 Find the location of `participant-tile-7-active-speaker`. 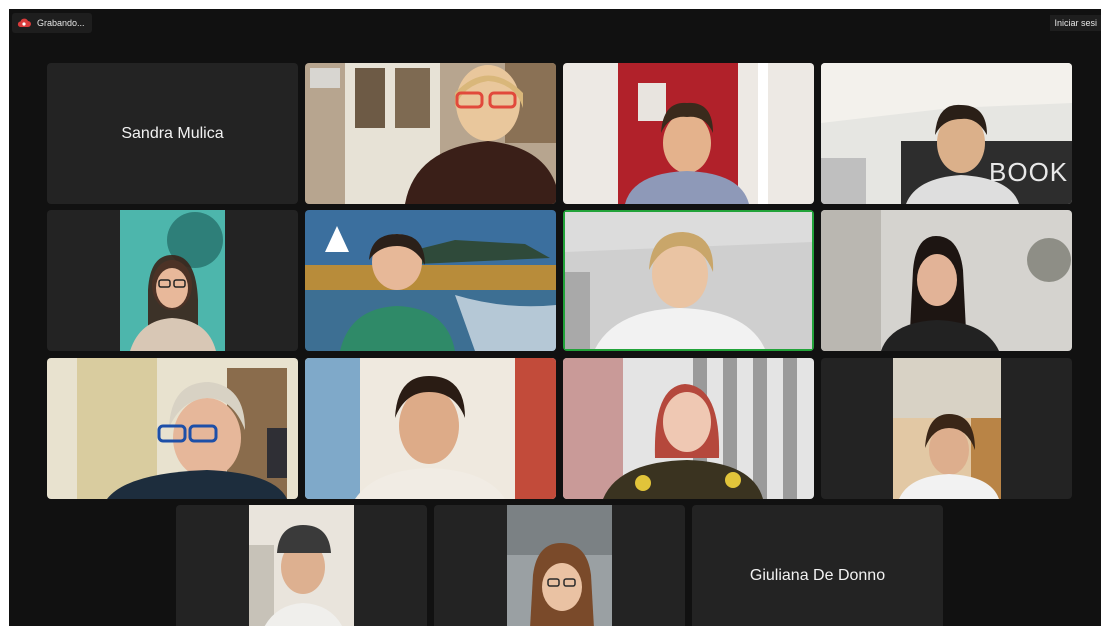

participant-tile-7-active-speaker is located at coordinates (688, 280).